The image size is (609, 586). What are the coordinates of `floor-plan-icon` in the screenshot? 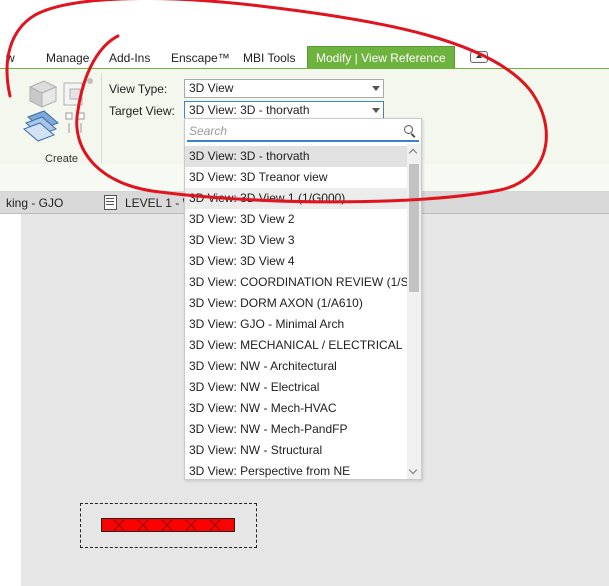 It's located at (110, 202).